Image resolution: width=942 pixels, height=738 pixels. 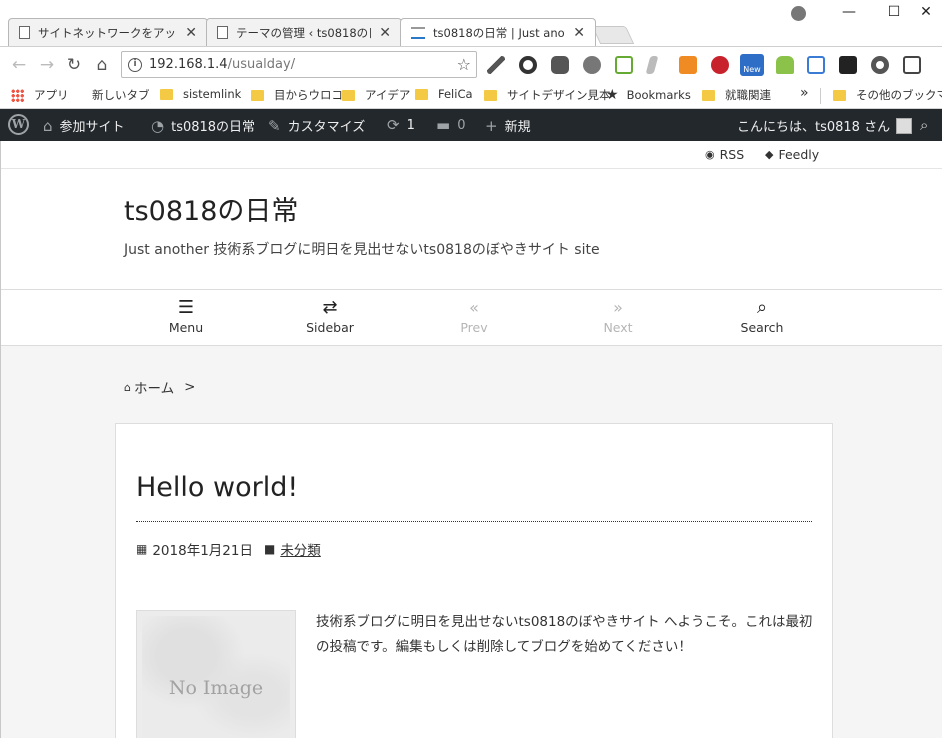 What do you see at coordinates (418, 32) in the screenshot?
I see `site-favicon-icon` at bounding box center [418, 32].